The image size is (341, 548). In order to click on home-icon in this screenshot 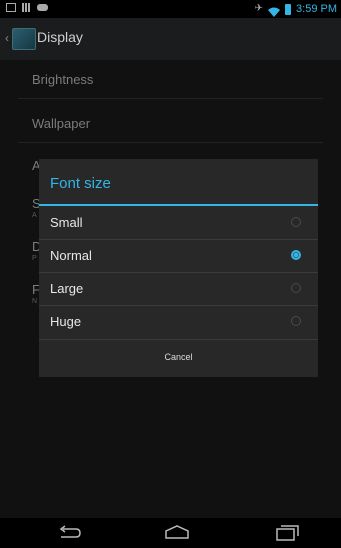, I will do `click(177, 533)`.